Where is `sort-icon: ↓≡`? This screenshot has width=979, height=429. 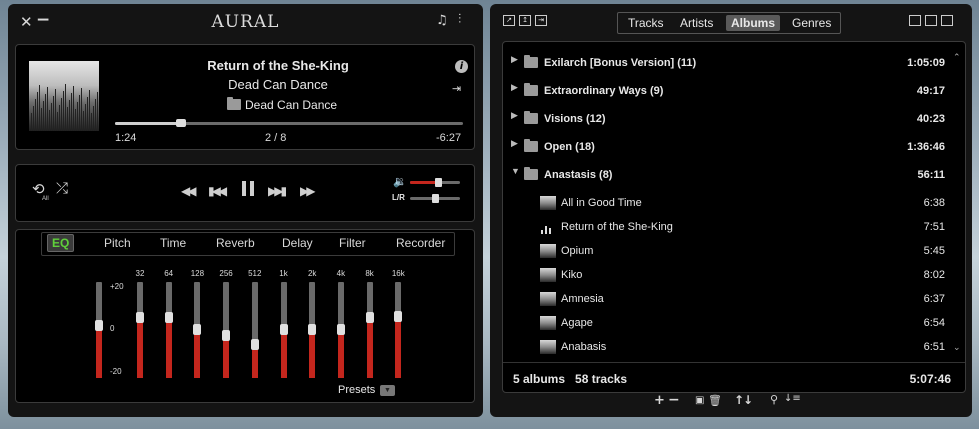
sort-icon: ↓≡ is located at coordinates (792, 398).